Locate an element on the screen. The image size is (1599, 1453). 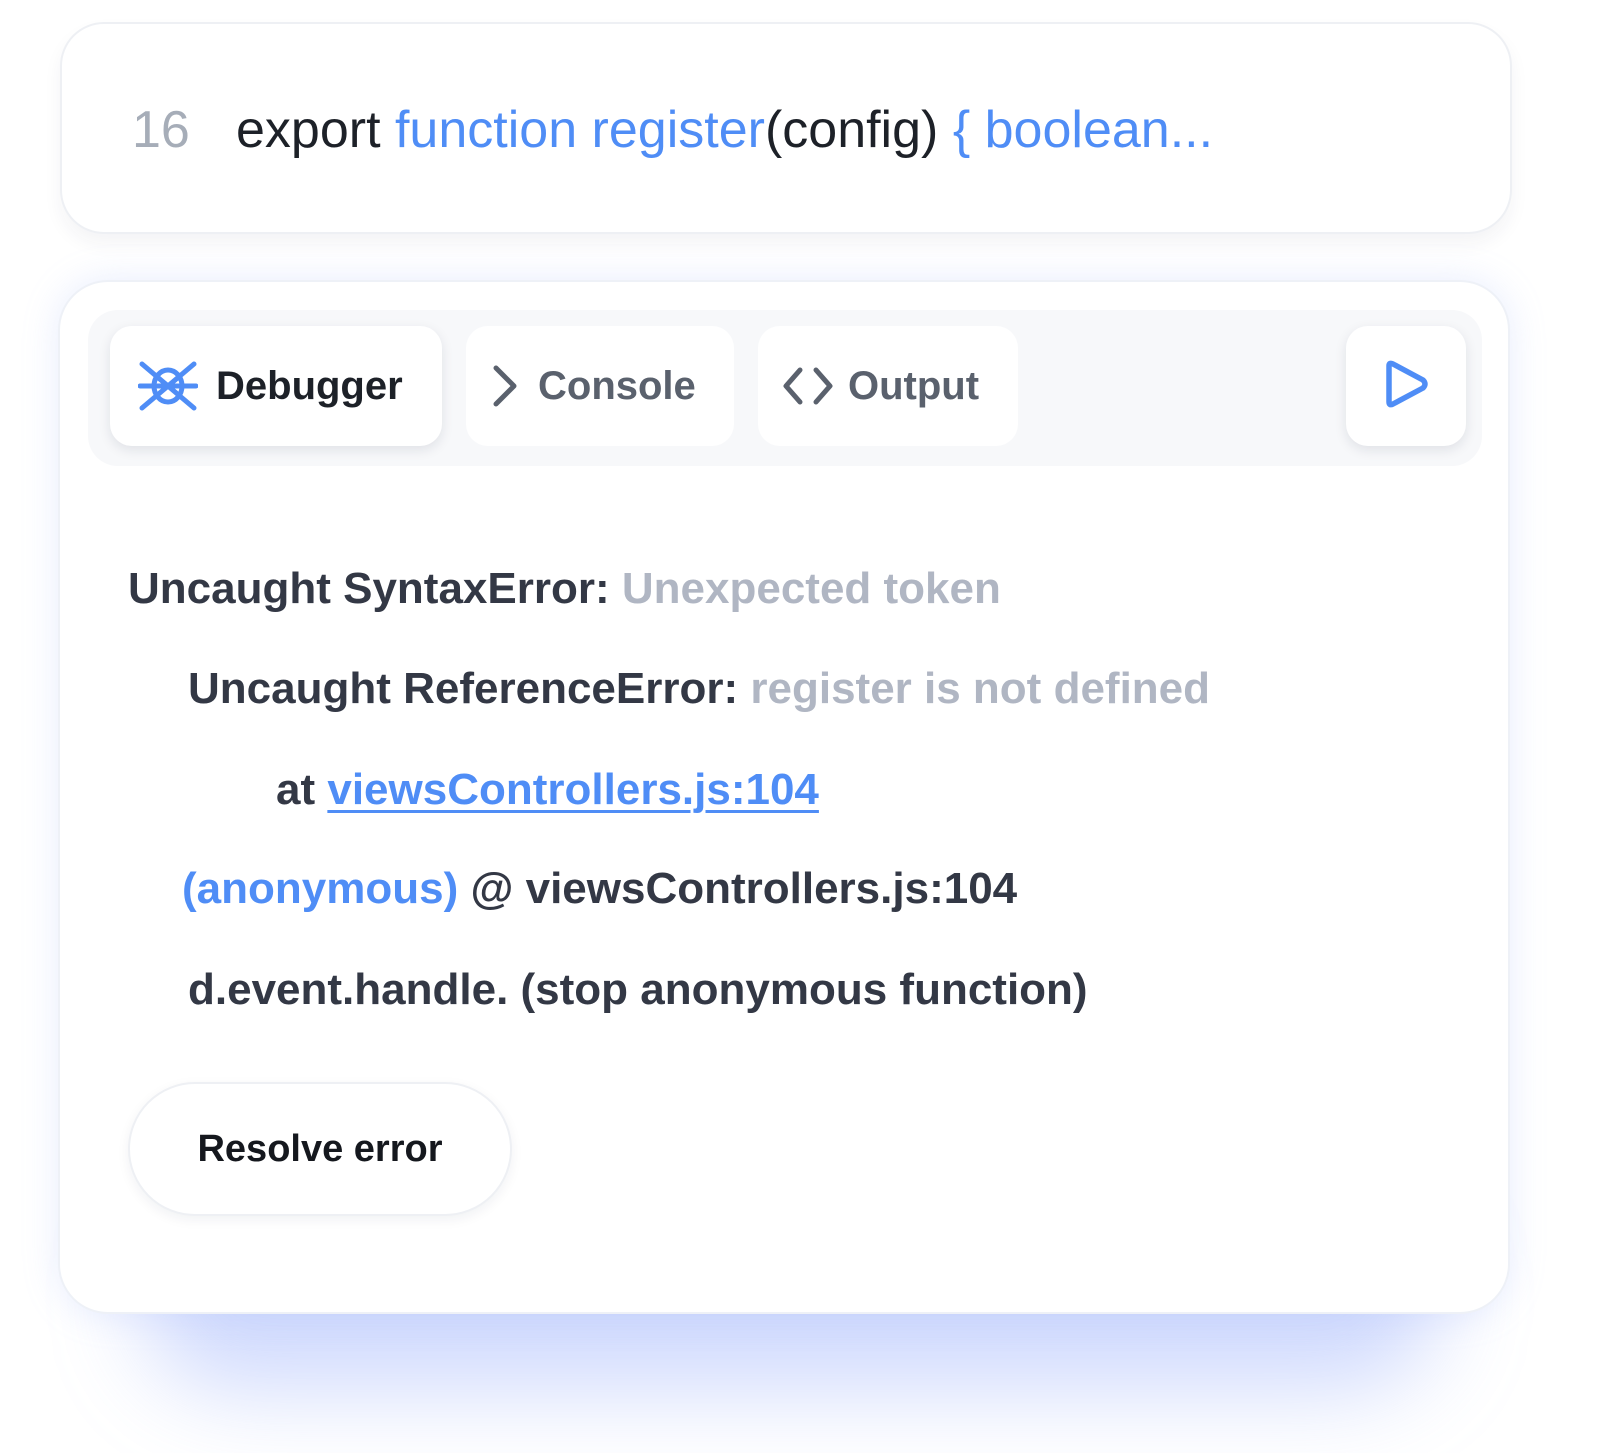
play-icon is located at coordinates (1406, 386).